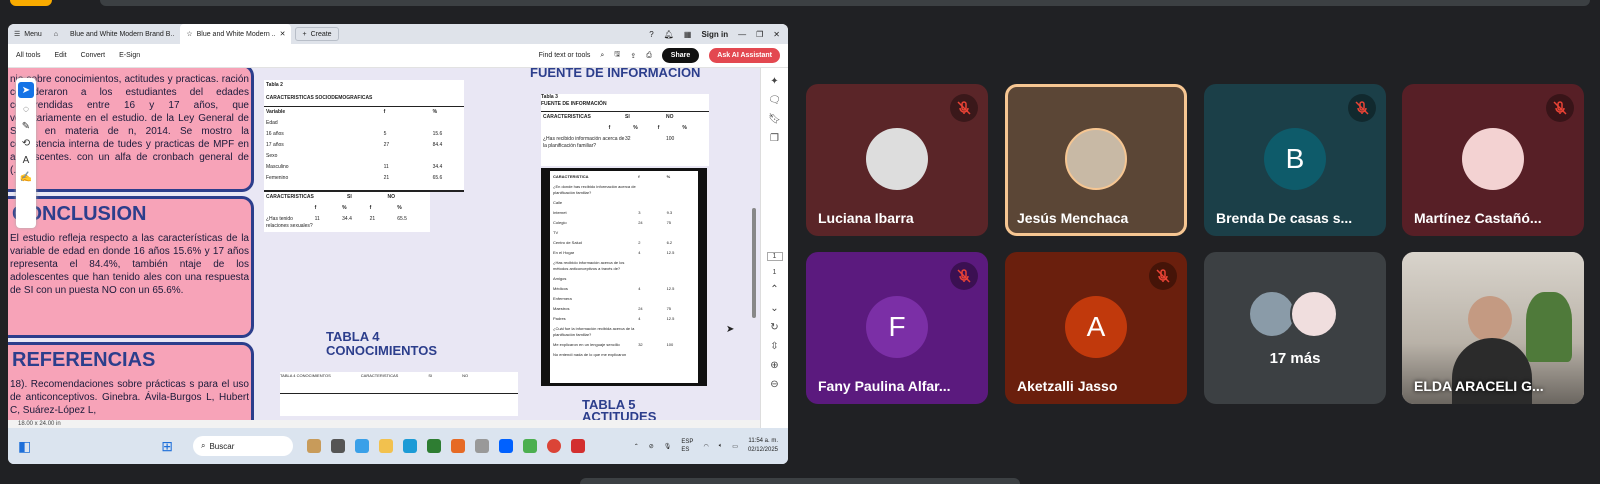  I want to click on share-button: Share, so click(680, 55).